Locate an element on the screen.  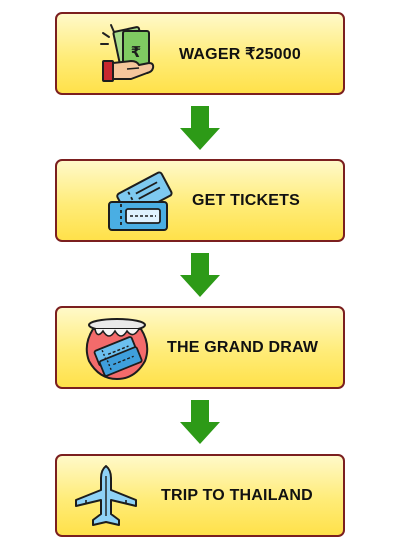
step-label: TRIP TO THAILAND is located at coordinates (237, 495).